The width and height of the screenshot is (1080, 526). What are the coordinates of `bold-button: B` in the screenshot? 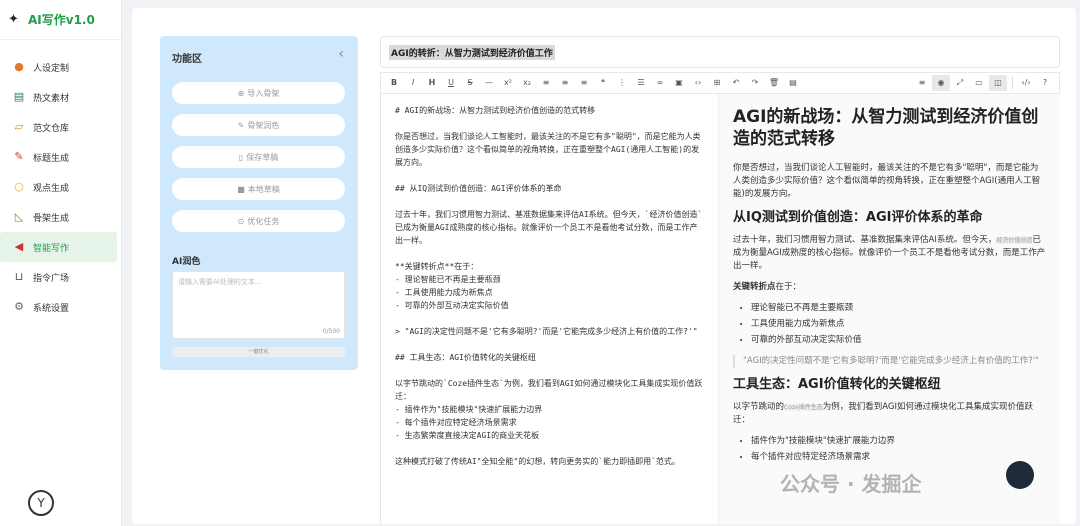 It's located at (394, 83).